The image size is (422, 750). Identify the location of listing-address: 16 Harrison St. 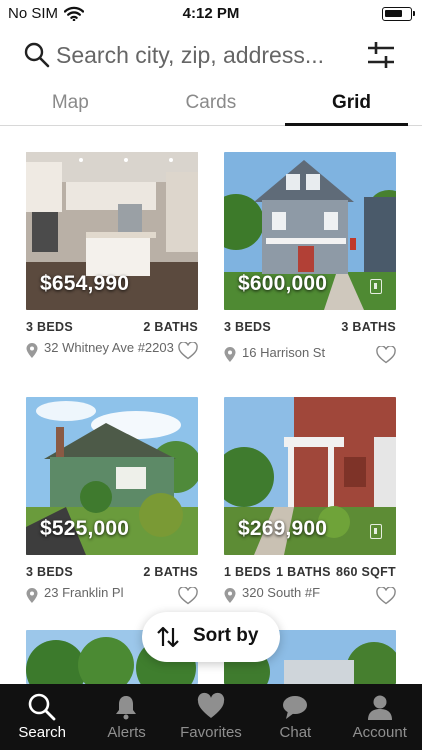
(284, 352).